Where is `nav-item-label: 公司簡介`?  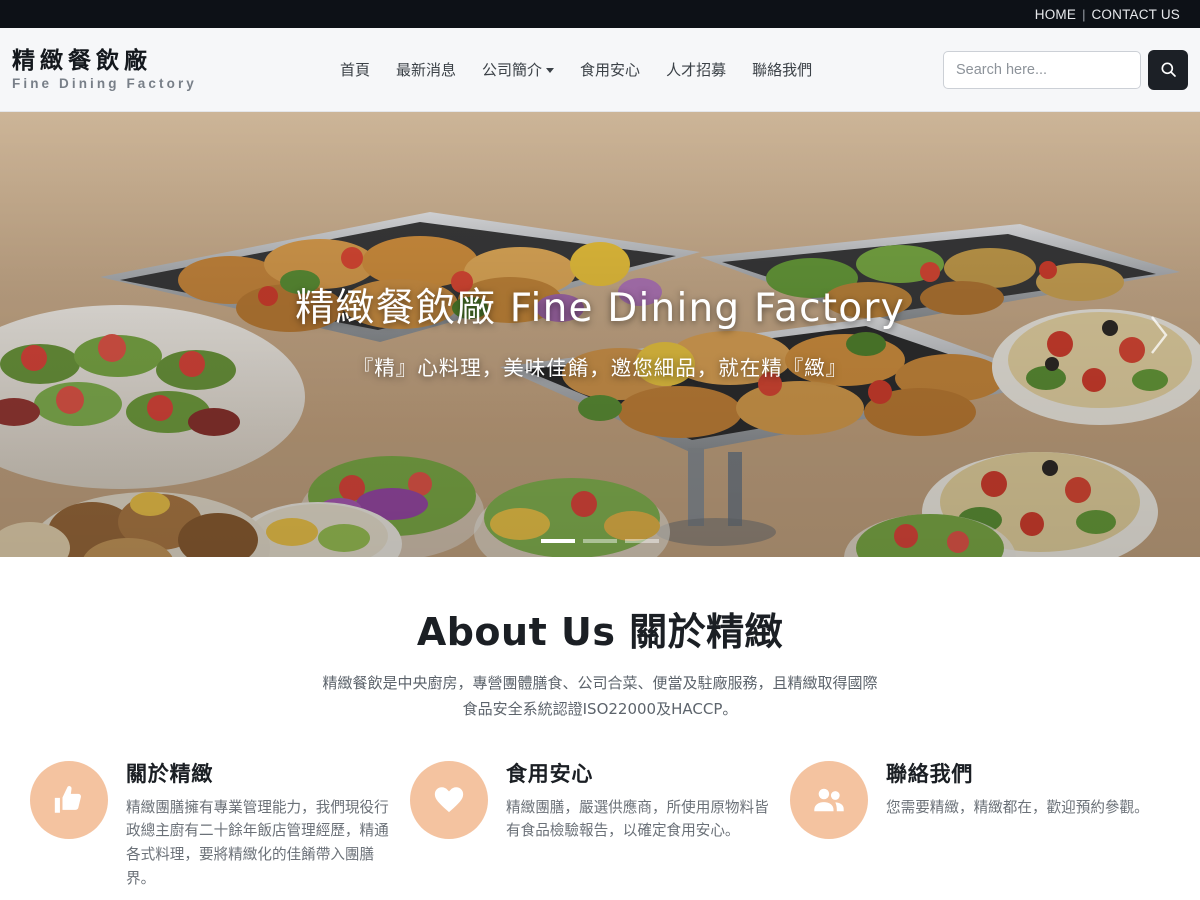 nav-item-label: 公司簡介 is located at coordinates (512, 70).